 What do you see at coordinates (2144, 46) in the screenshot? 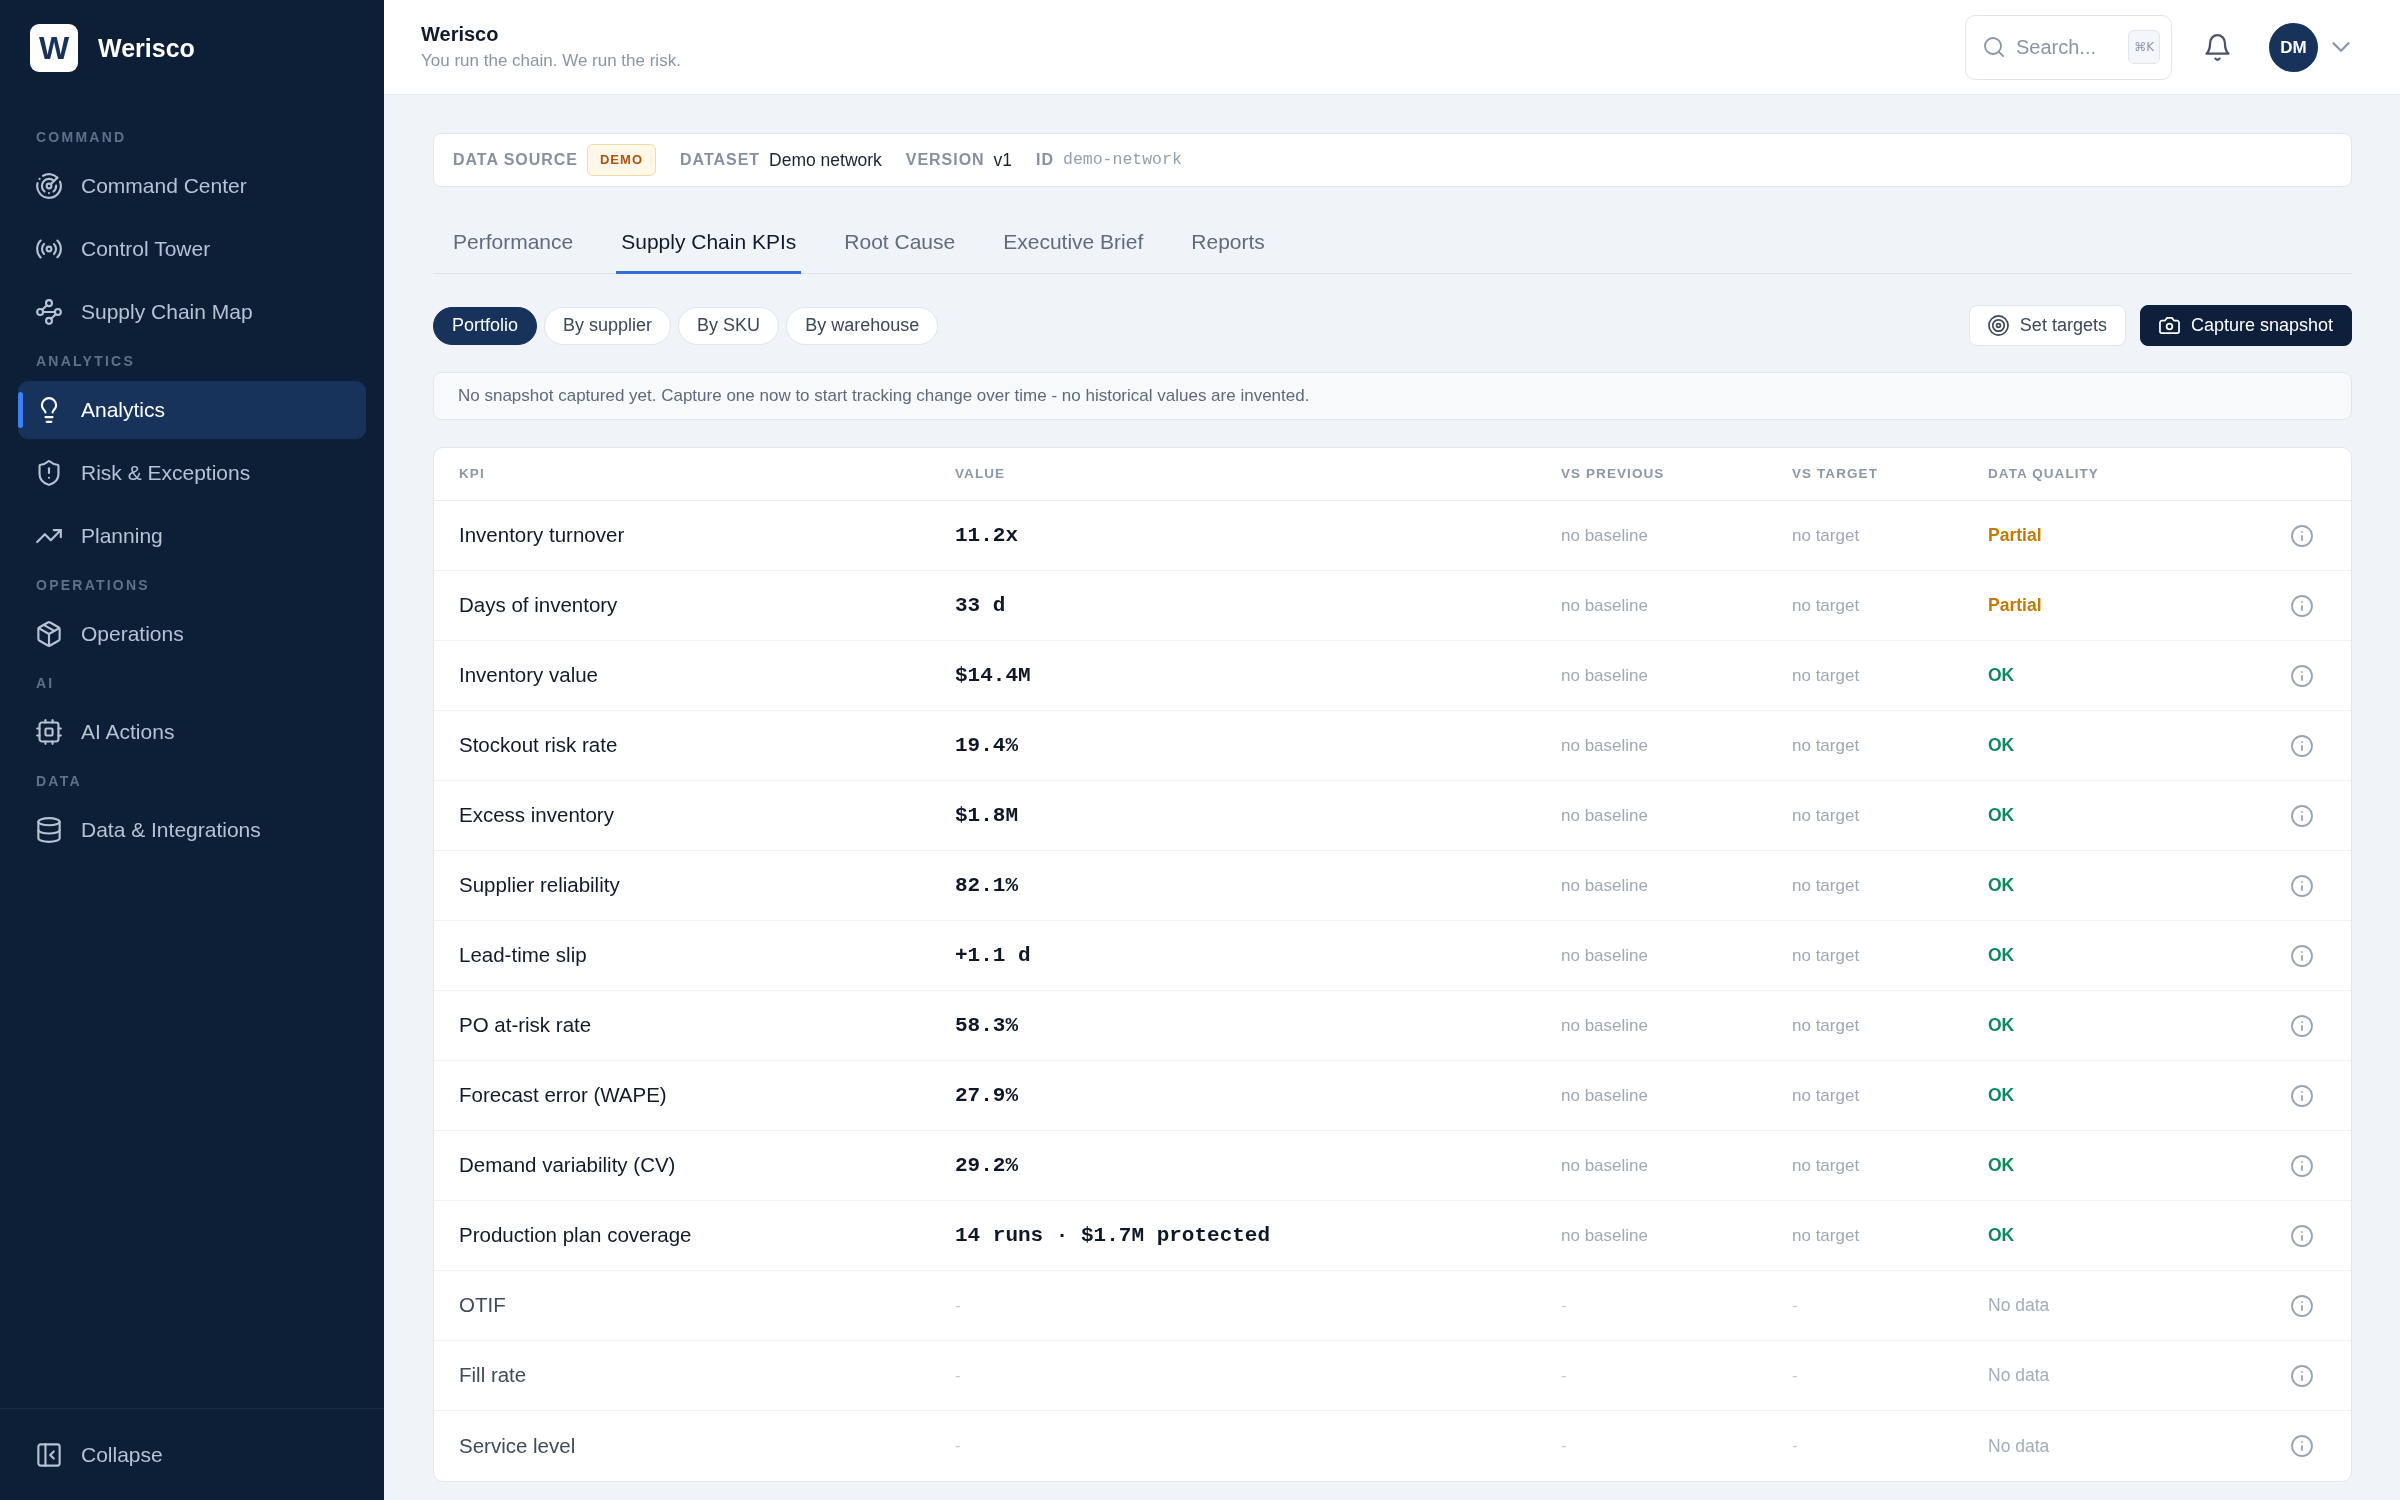
I see `shortcut-hint: ⌘K` at bounding box center [2144, 46].